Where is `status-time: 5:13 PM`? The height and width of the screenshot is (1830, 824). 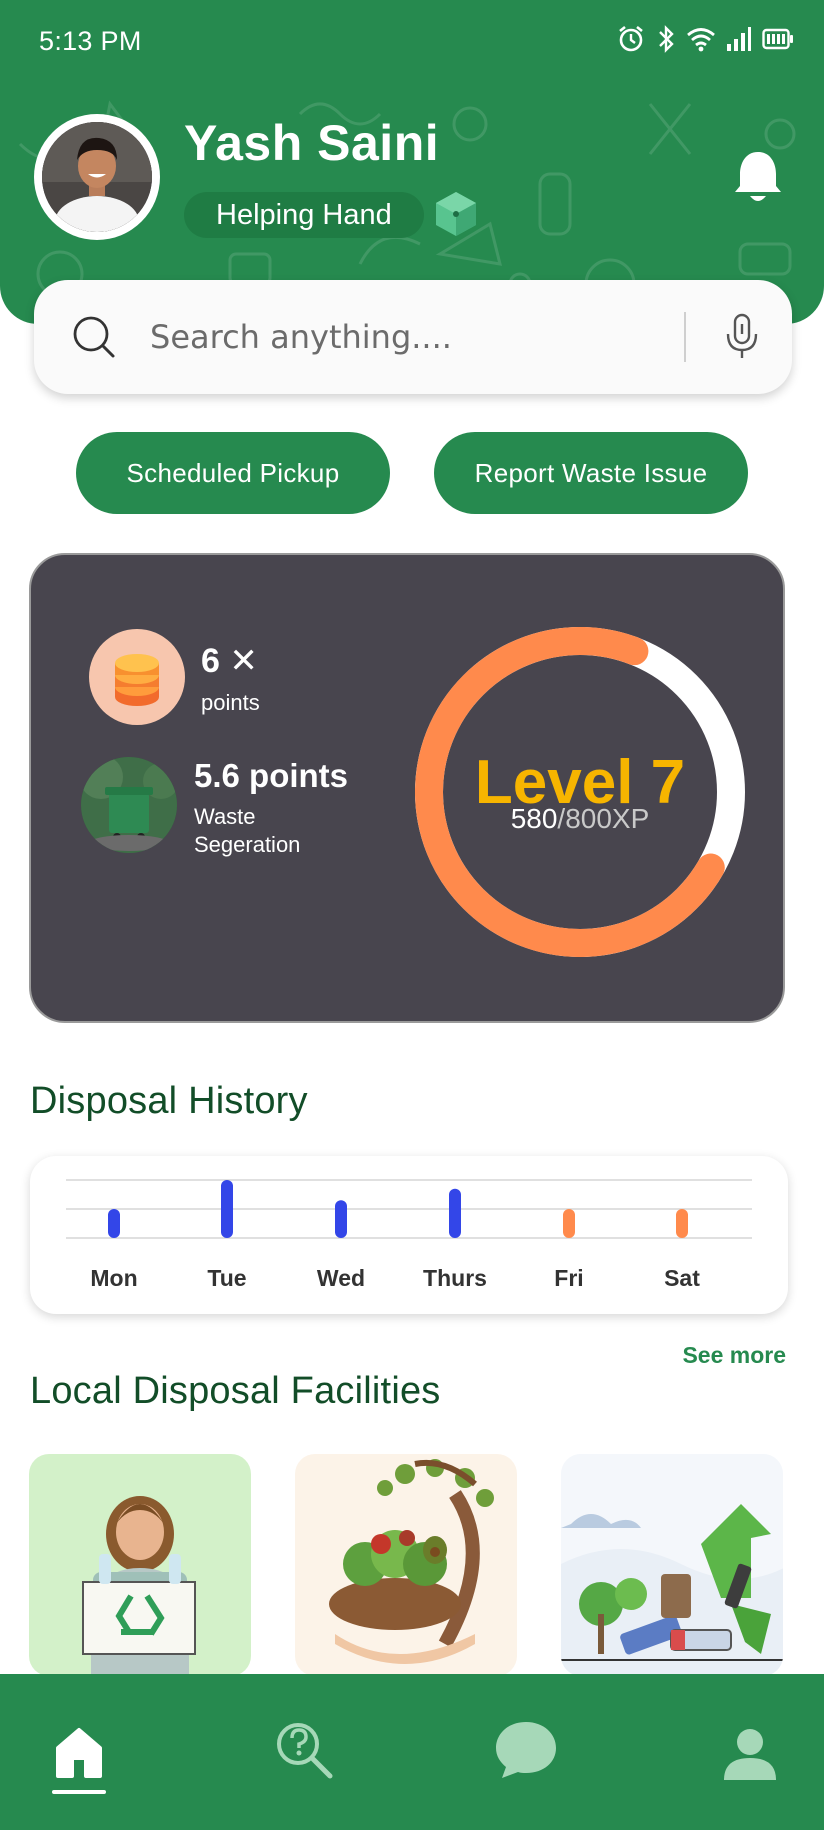 status-time: 5:13 PM is located at coordinates (90, 41).